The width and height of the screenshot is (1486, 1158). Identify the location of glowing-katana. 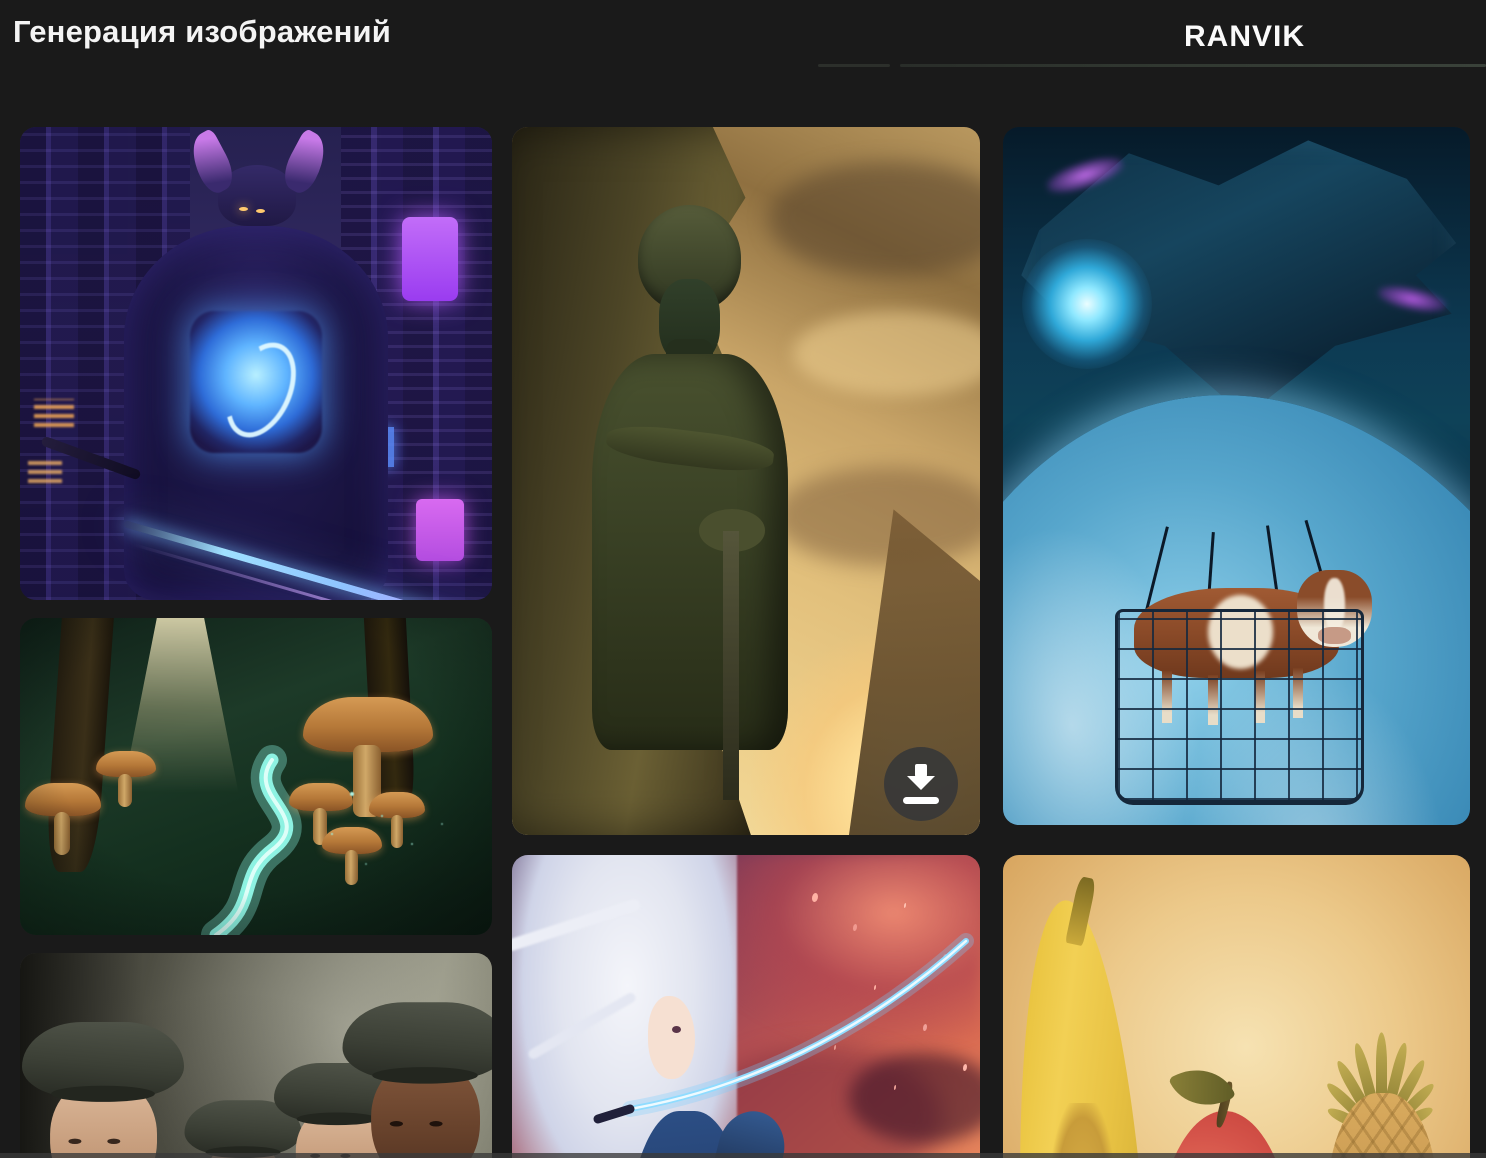
(783, 1028).